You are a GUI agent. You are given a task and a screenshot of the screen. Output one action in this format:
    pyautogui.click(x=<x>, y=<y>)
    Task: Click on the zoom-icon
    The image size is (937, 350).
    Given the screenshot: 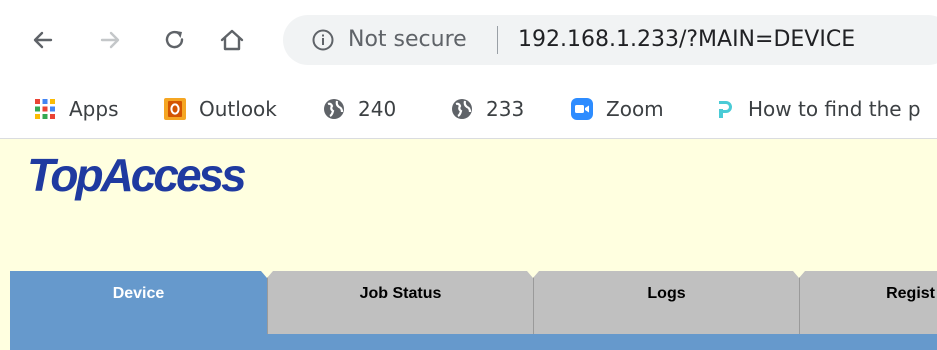 What is the action you would take?
    pyautogui.click(x=582, y=109)
    